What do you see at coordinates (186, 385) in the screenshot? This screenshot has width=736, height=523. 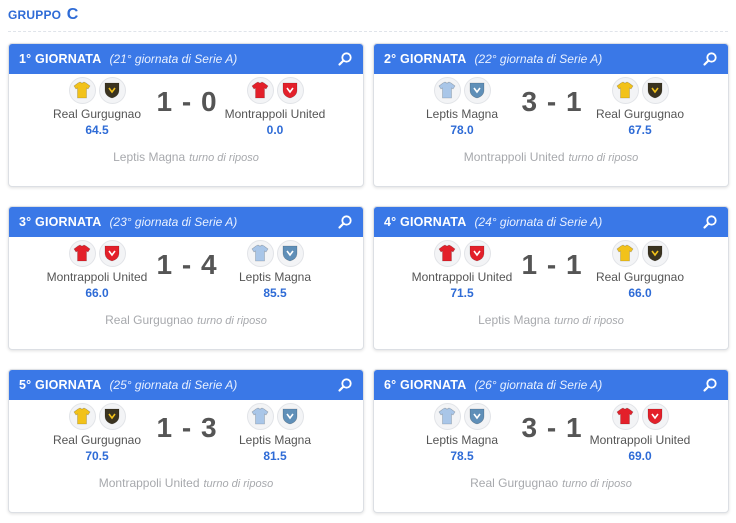 I see `card-header: 5° GIORNATA (25° giornata di Serie A)` at bounding box center [186, 385].